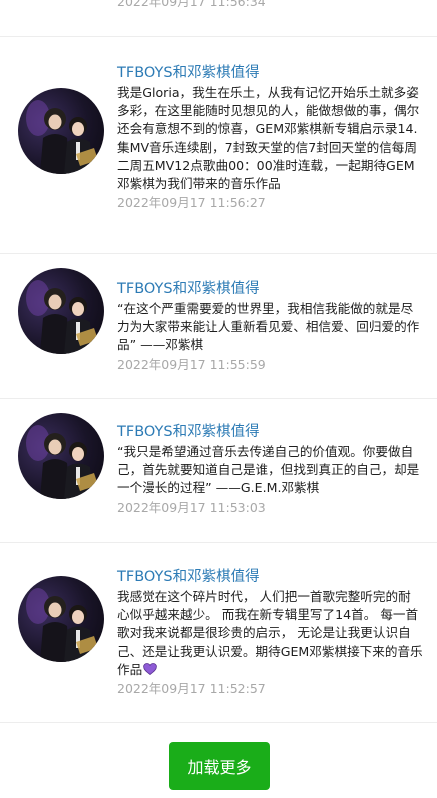 The image size is (437, 798). I want to click on post-timestamp: 2022年09月17 11:52:57, so click(191, 689).